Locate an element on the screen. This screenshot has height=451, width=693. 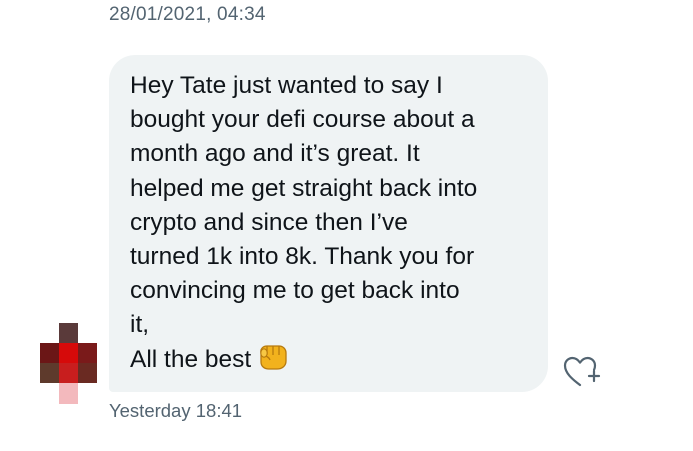
message-timestamp: Yesterday 18:41 is located at coordinates (176, 410).